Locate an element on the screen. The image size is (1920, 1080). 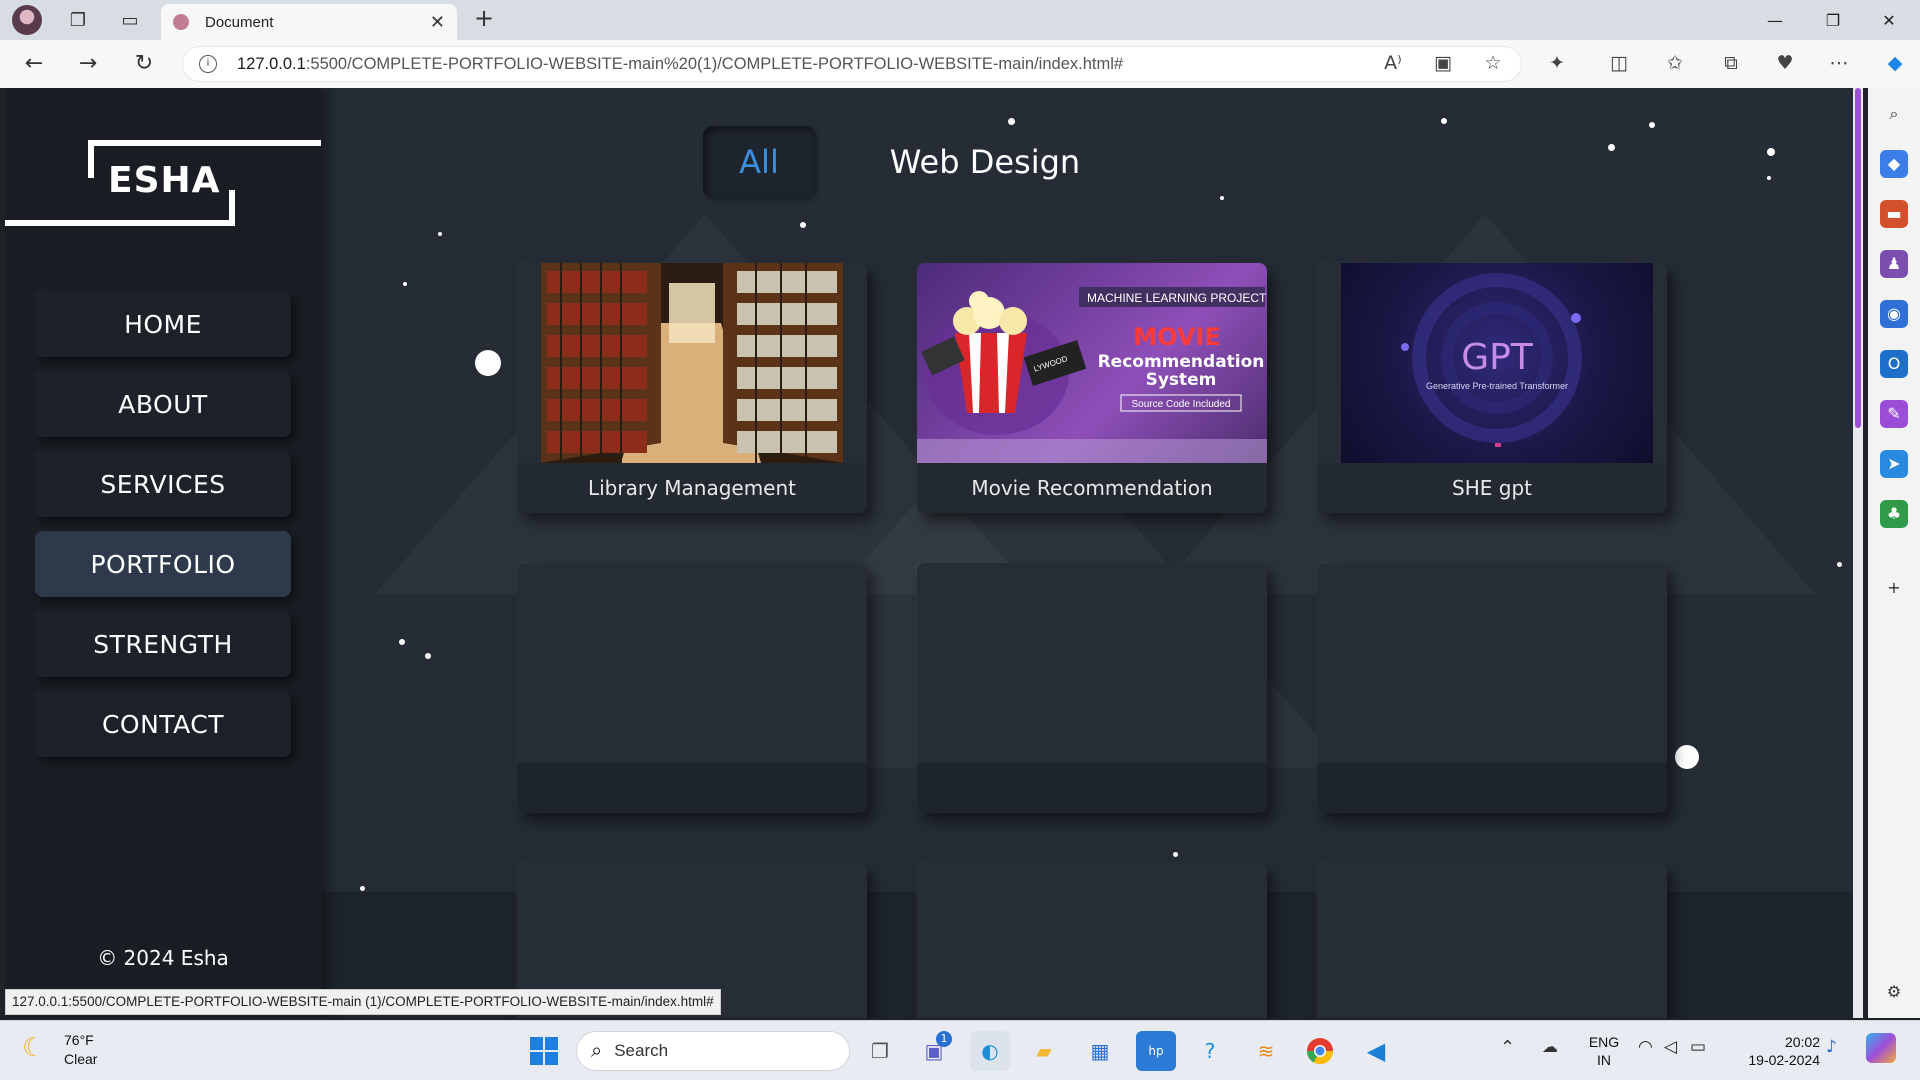
split-screen-icon: ◫ is located at coordinates (1619, 64).